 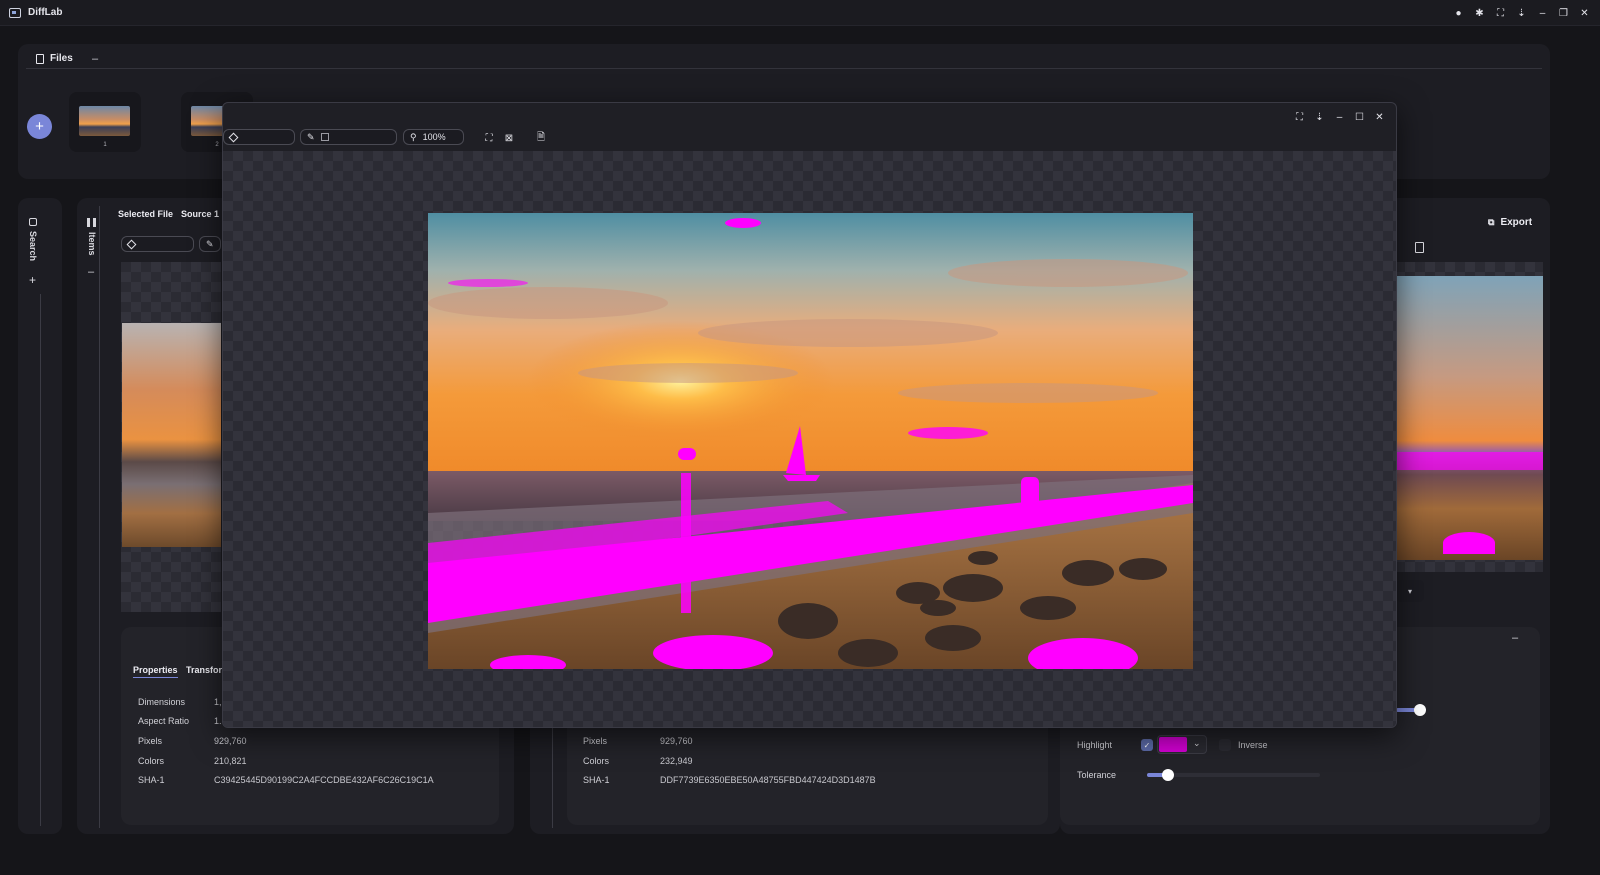 I want to click on info-icon: ●, so click(x=1458, y=13).